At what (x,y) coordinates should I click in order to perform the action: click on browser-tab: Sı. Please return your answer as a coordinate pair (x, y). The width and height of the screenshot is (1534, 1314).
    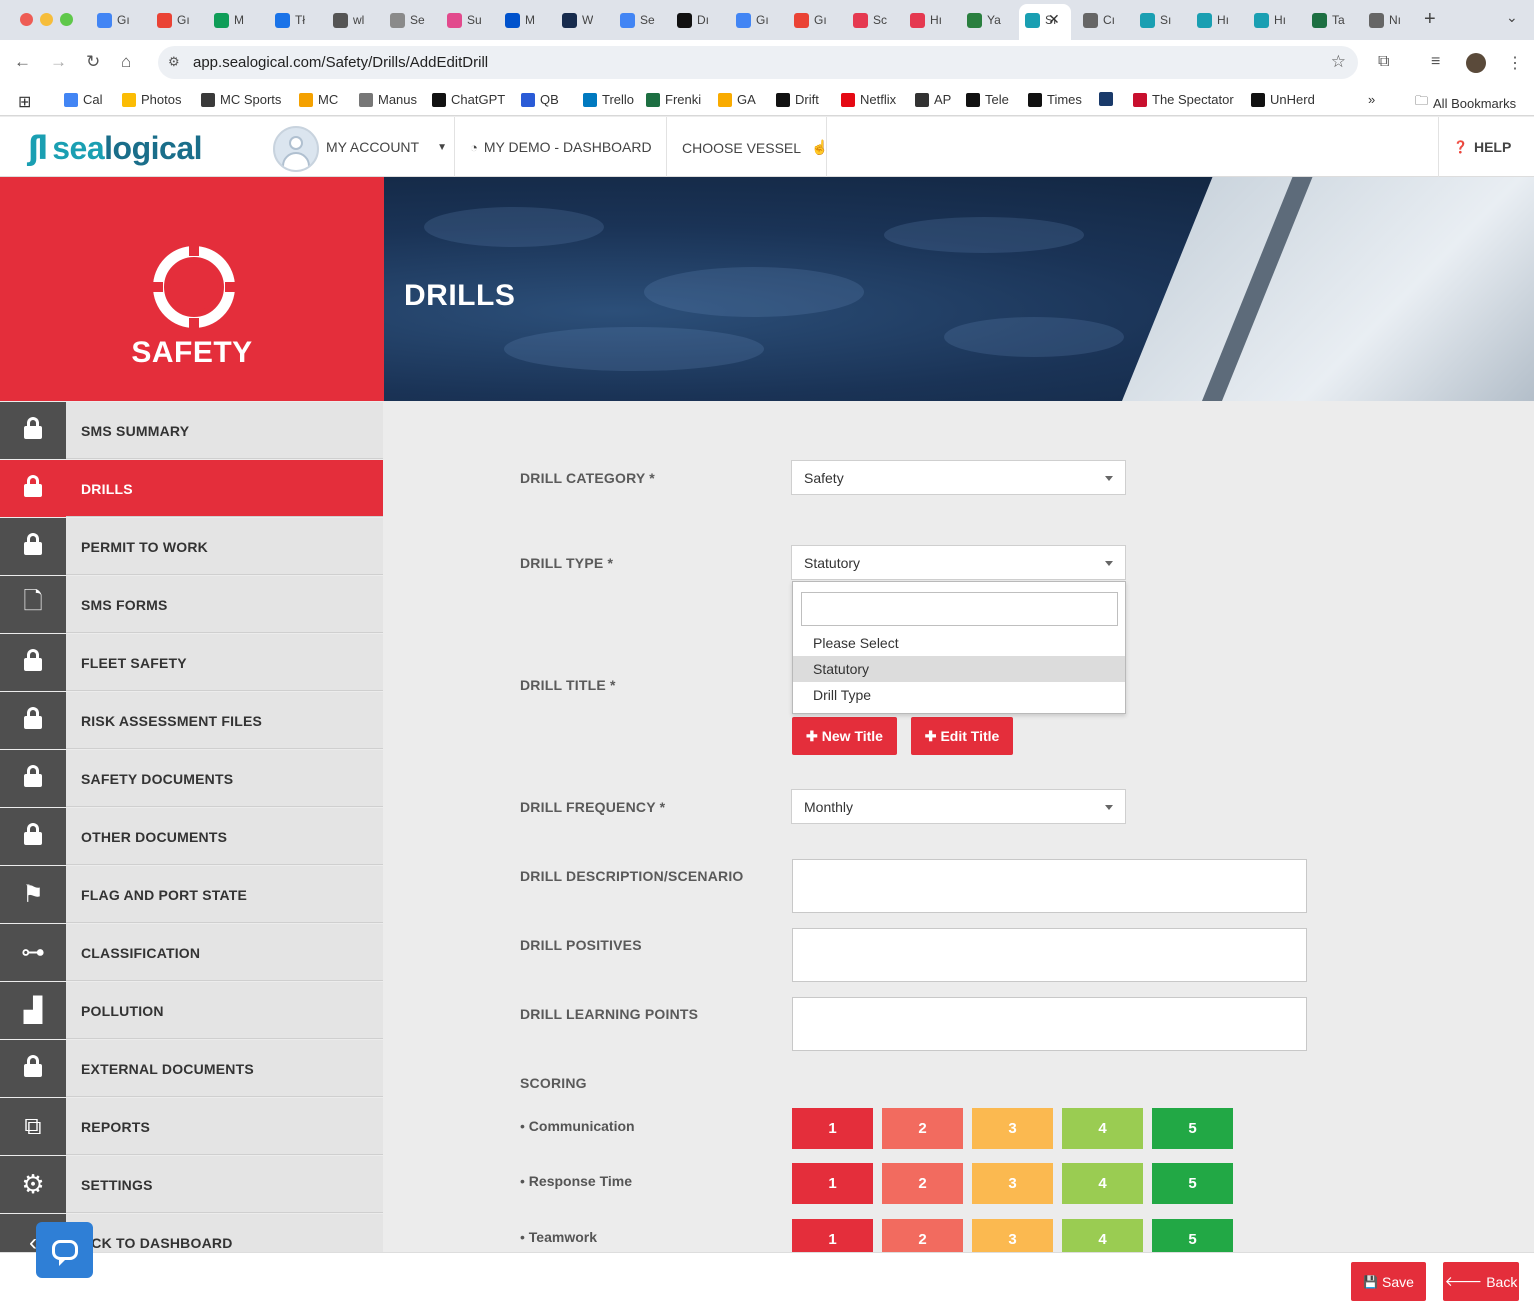
    Looking at the image, I should click on (1155, 20).